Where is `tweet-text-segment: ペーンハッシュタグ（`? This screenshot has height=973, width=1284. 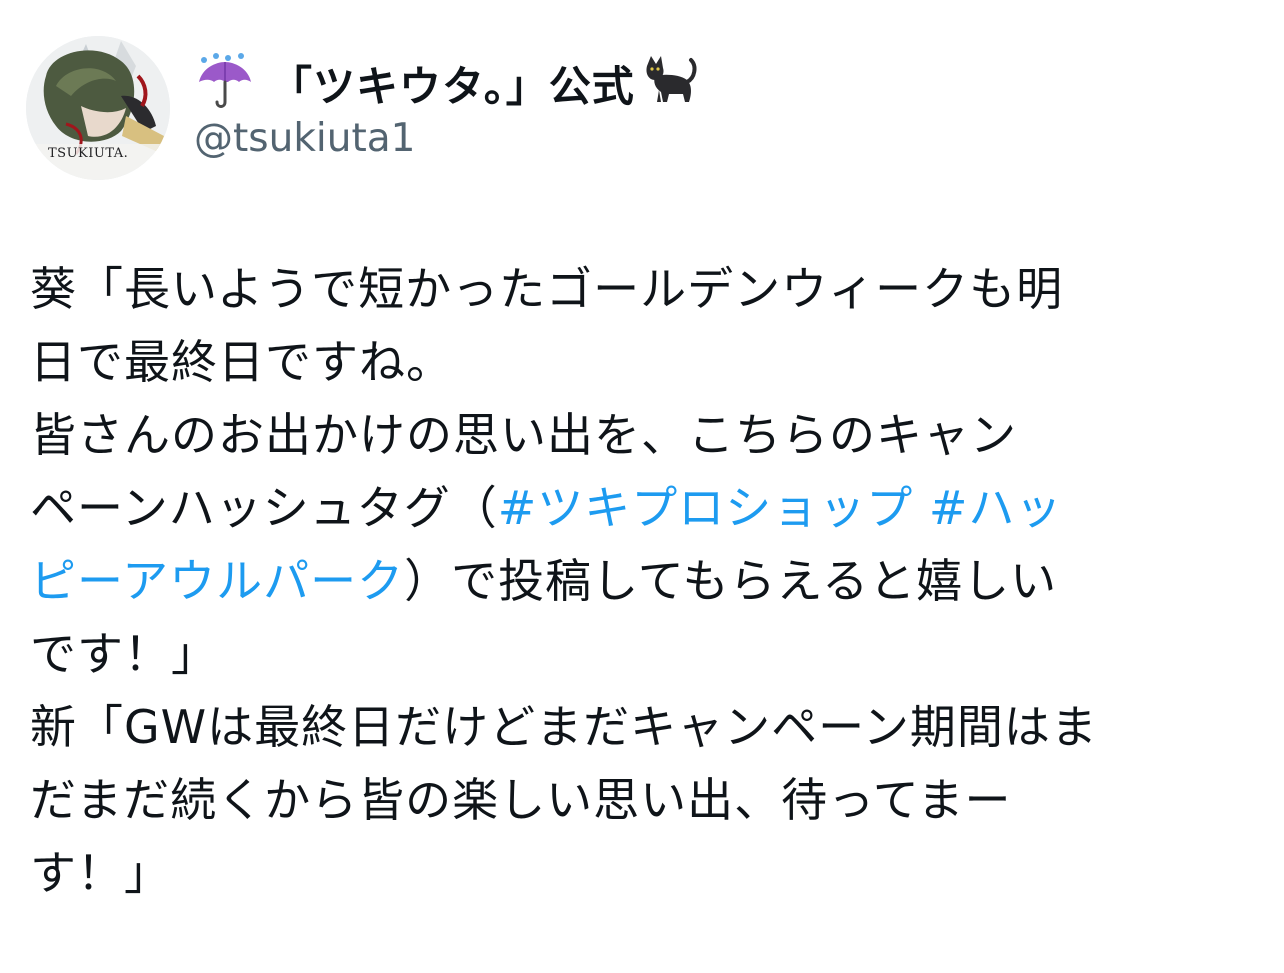
tweet-text-segment: ペーンハッシュタグ（ is located at coordinates (264, 508).